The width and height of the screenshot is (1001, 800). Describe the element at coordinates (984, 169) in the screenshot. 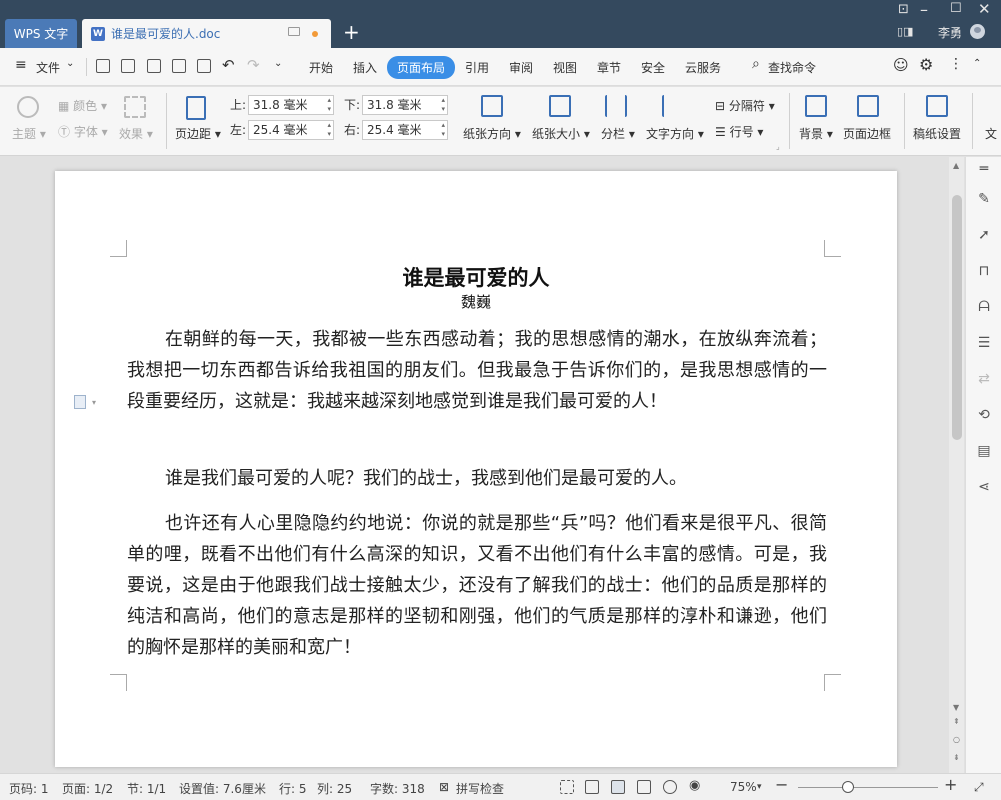

I see `panel-handle-icon: ═` at that location.